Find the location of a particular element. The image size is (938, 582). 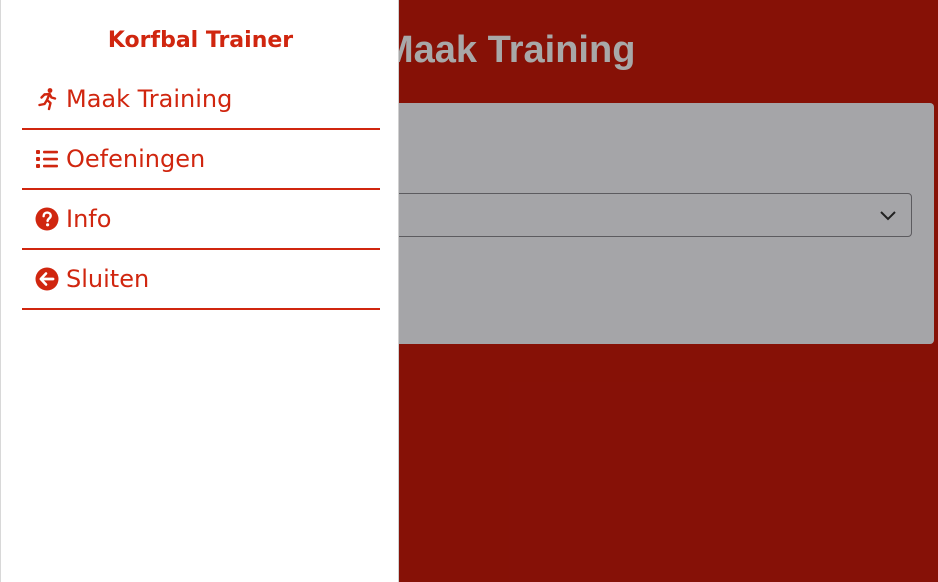

arrow-circle-left-icon is located at coordinates (47, 279).